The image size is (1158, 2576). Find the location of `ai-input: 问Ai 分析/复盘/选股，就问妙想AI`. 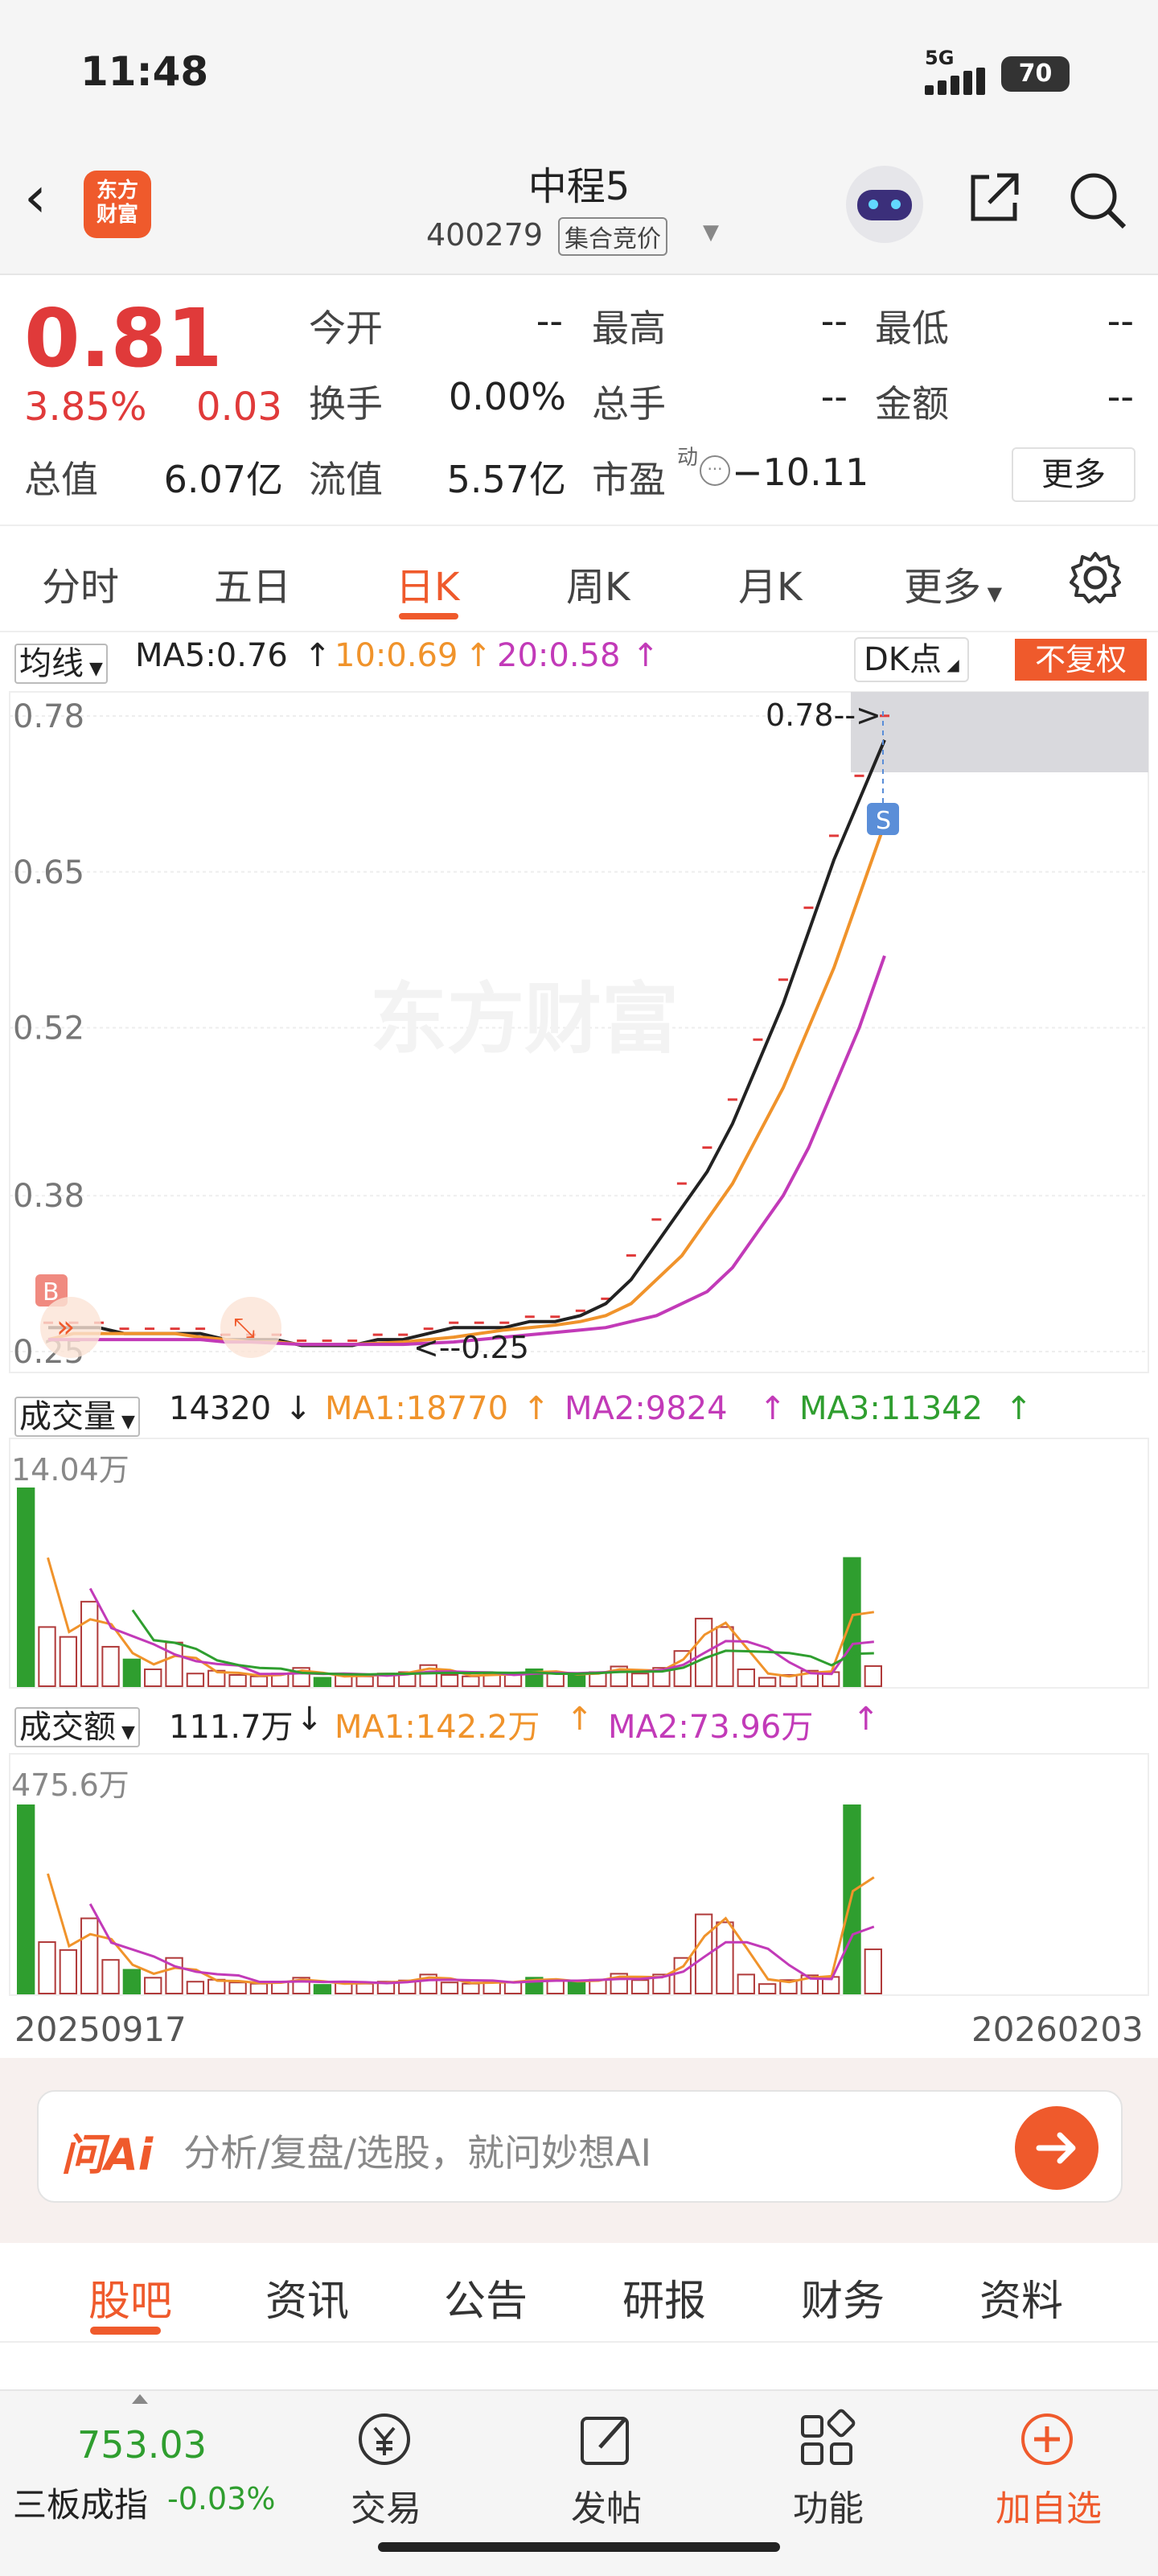

ai-input: 问Ai 分析/复盘/选股，就问妙想AI is located at coordinates (580, 2146).